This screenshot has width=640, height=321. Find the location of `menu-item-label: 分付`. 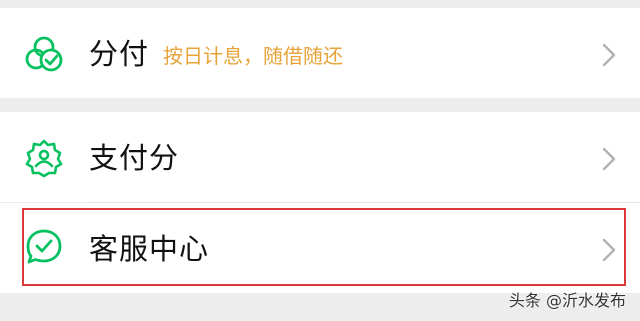

menu-item-label: 分付 is located at coordinates (119, 54).